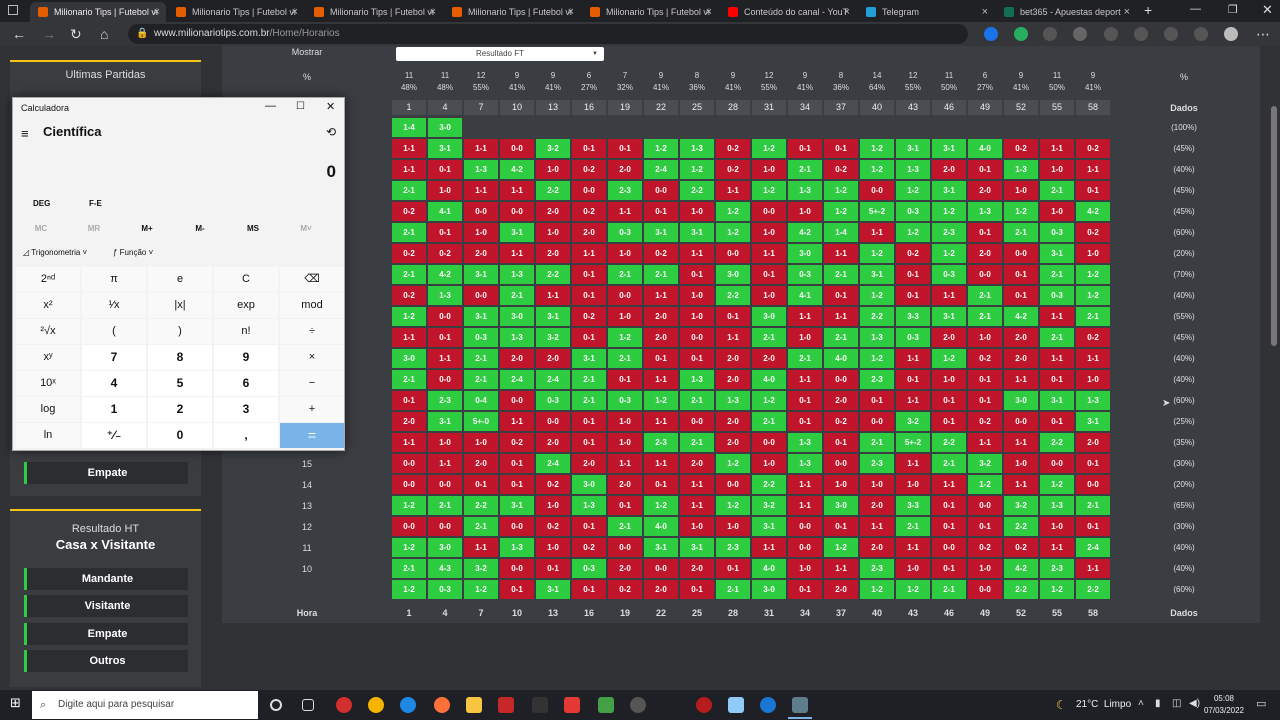 This screenshot has height=720, width=1280. I want to click on forward-icon: →, so click(49, 34).